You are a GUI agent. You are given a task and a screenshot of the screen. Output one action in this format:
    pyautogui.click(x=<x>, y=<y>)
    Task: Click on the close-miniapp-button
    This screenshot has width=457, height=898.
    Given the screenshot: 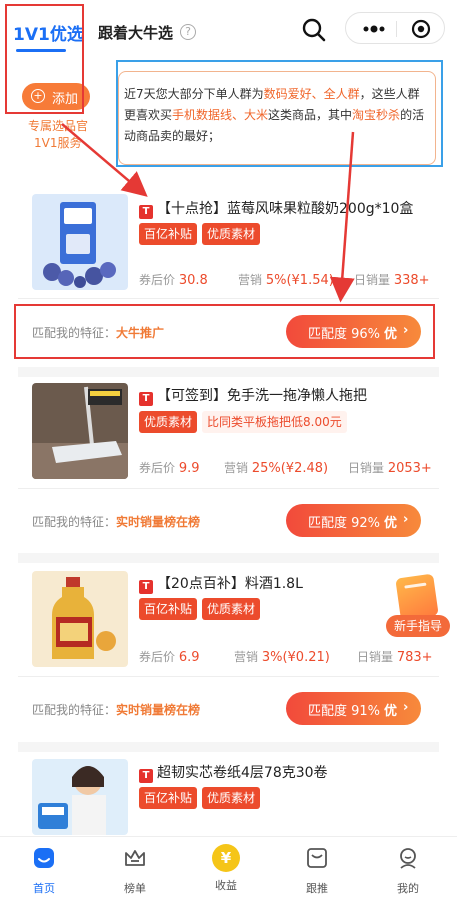 What is the action you would take?
    pyautogui.click(x=421, y=29)
    